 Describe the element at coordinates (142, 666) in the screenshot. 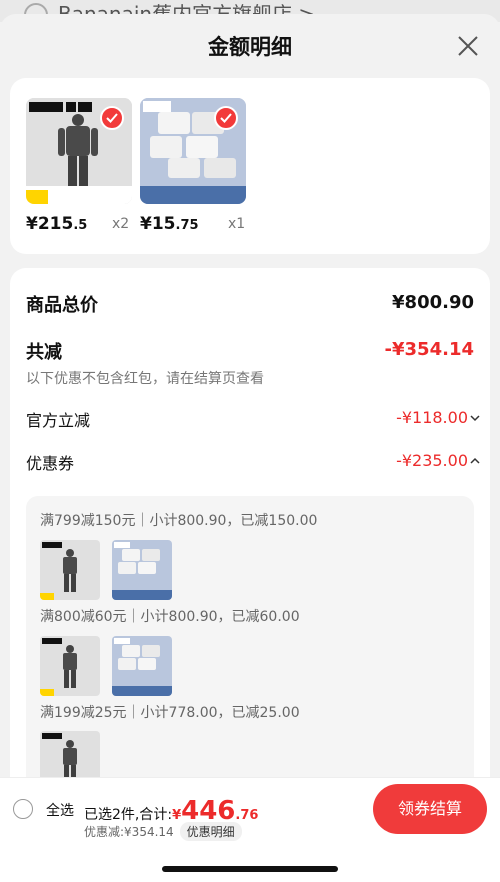

I see `coupon-2-thumb-underwear` at that location.